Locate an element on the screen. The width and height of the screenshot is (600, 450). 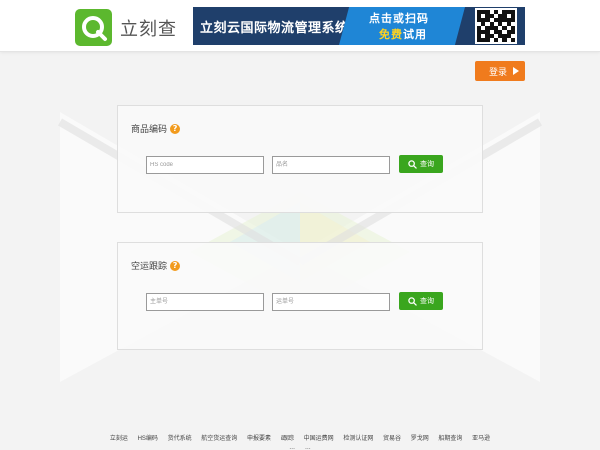
hs-code-input is located at coordinates (205, 165).